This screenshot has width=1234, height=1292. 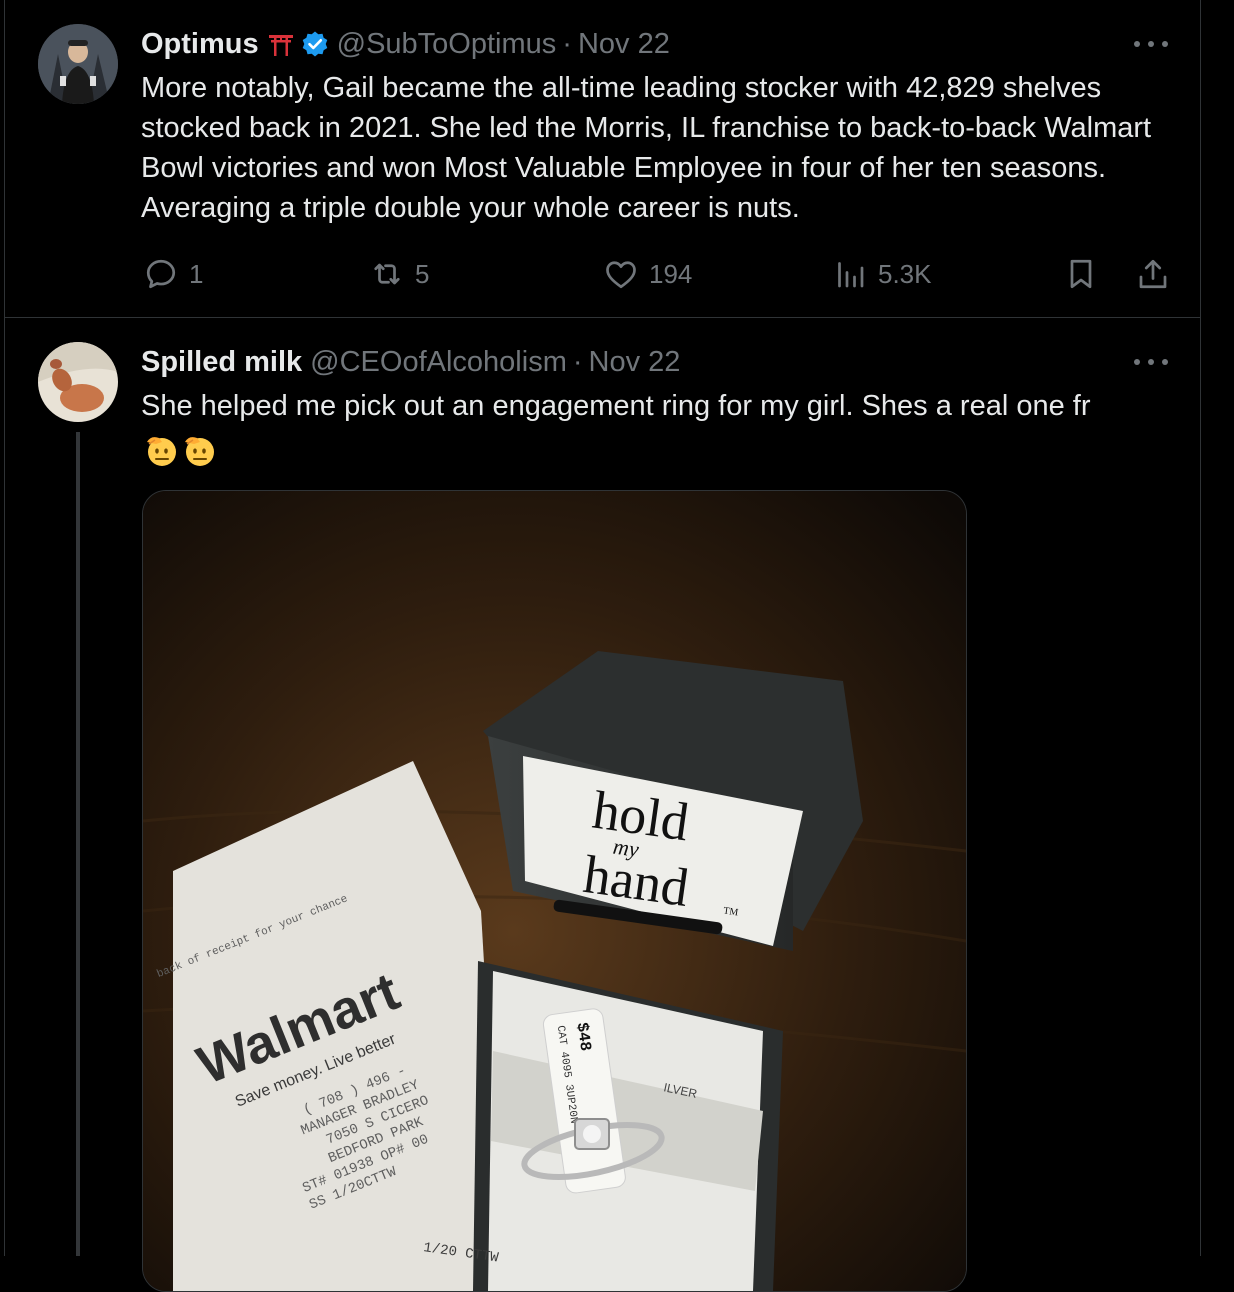 I want to click on reply-button: 1, so click(x=173, y=274).